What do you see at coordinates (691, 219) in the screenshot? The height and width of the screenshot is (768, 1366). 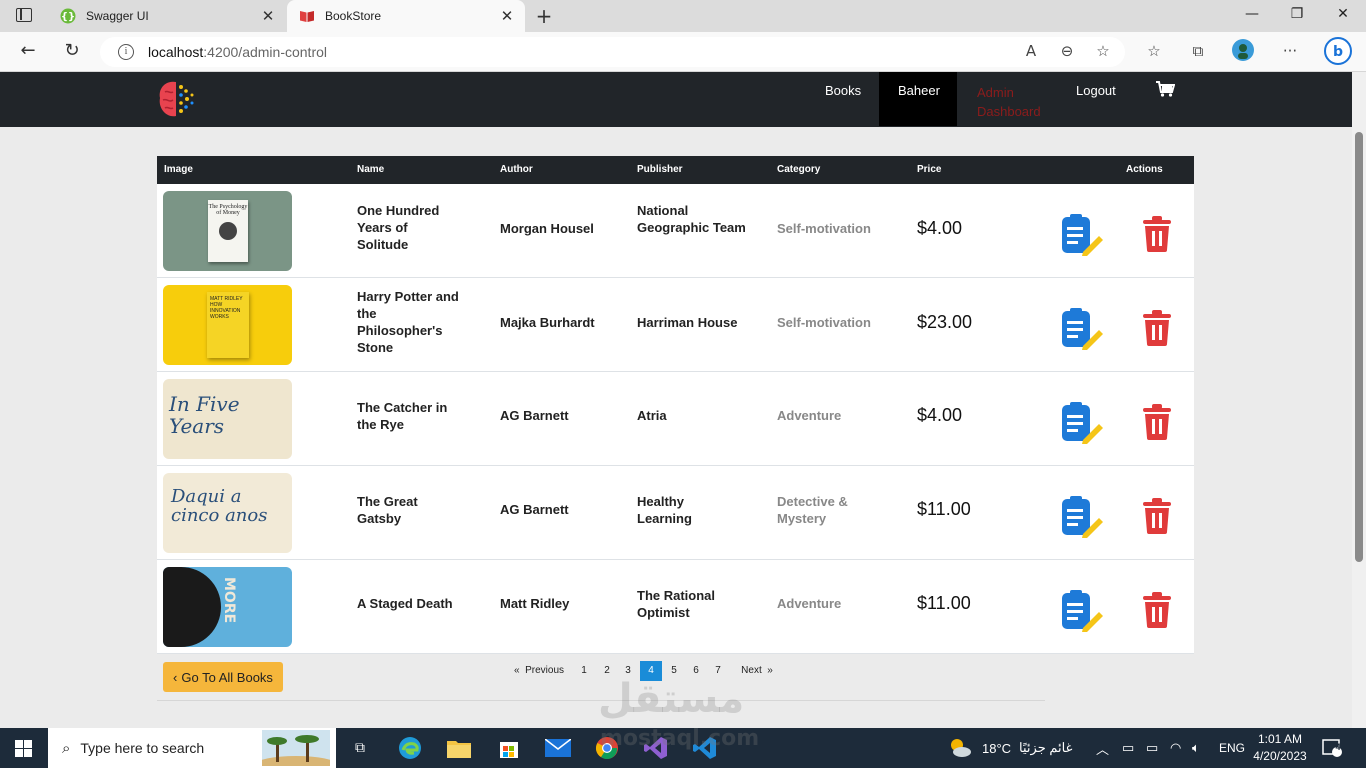 I see `book-publisher: National Geographic Team` at bounding box center [691, 219].